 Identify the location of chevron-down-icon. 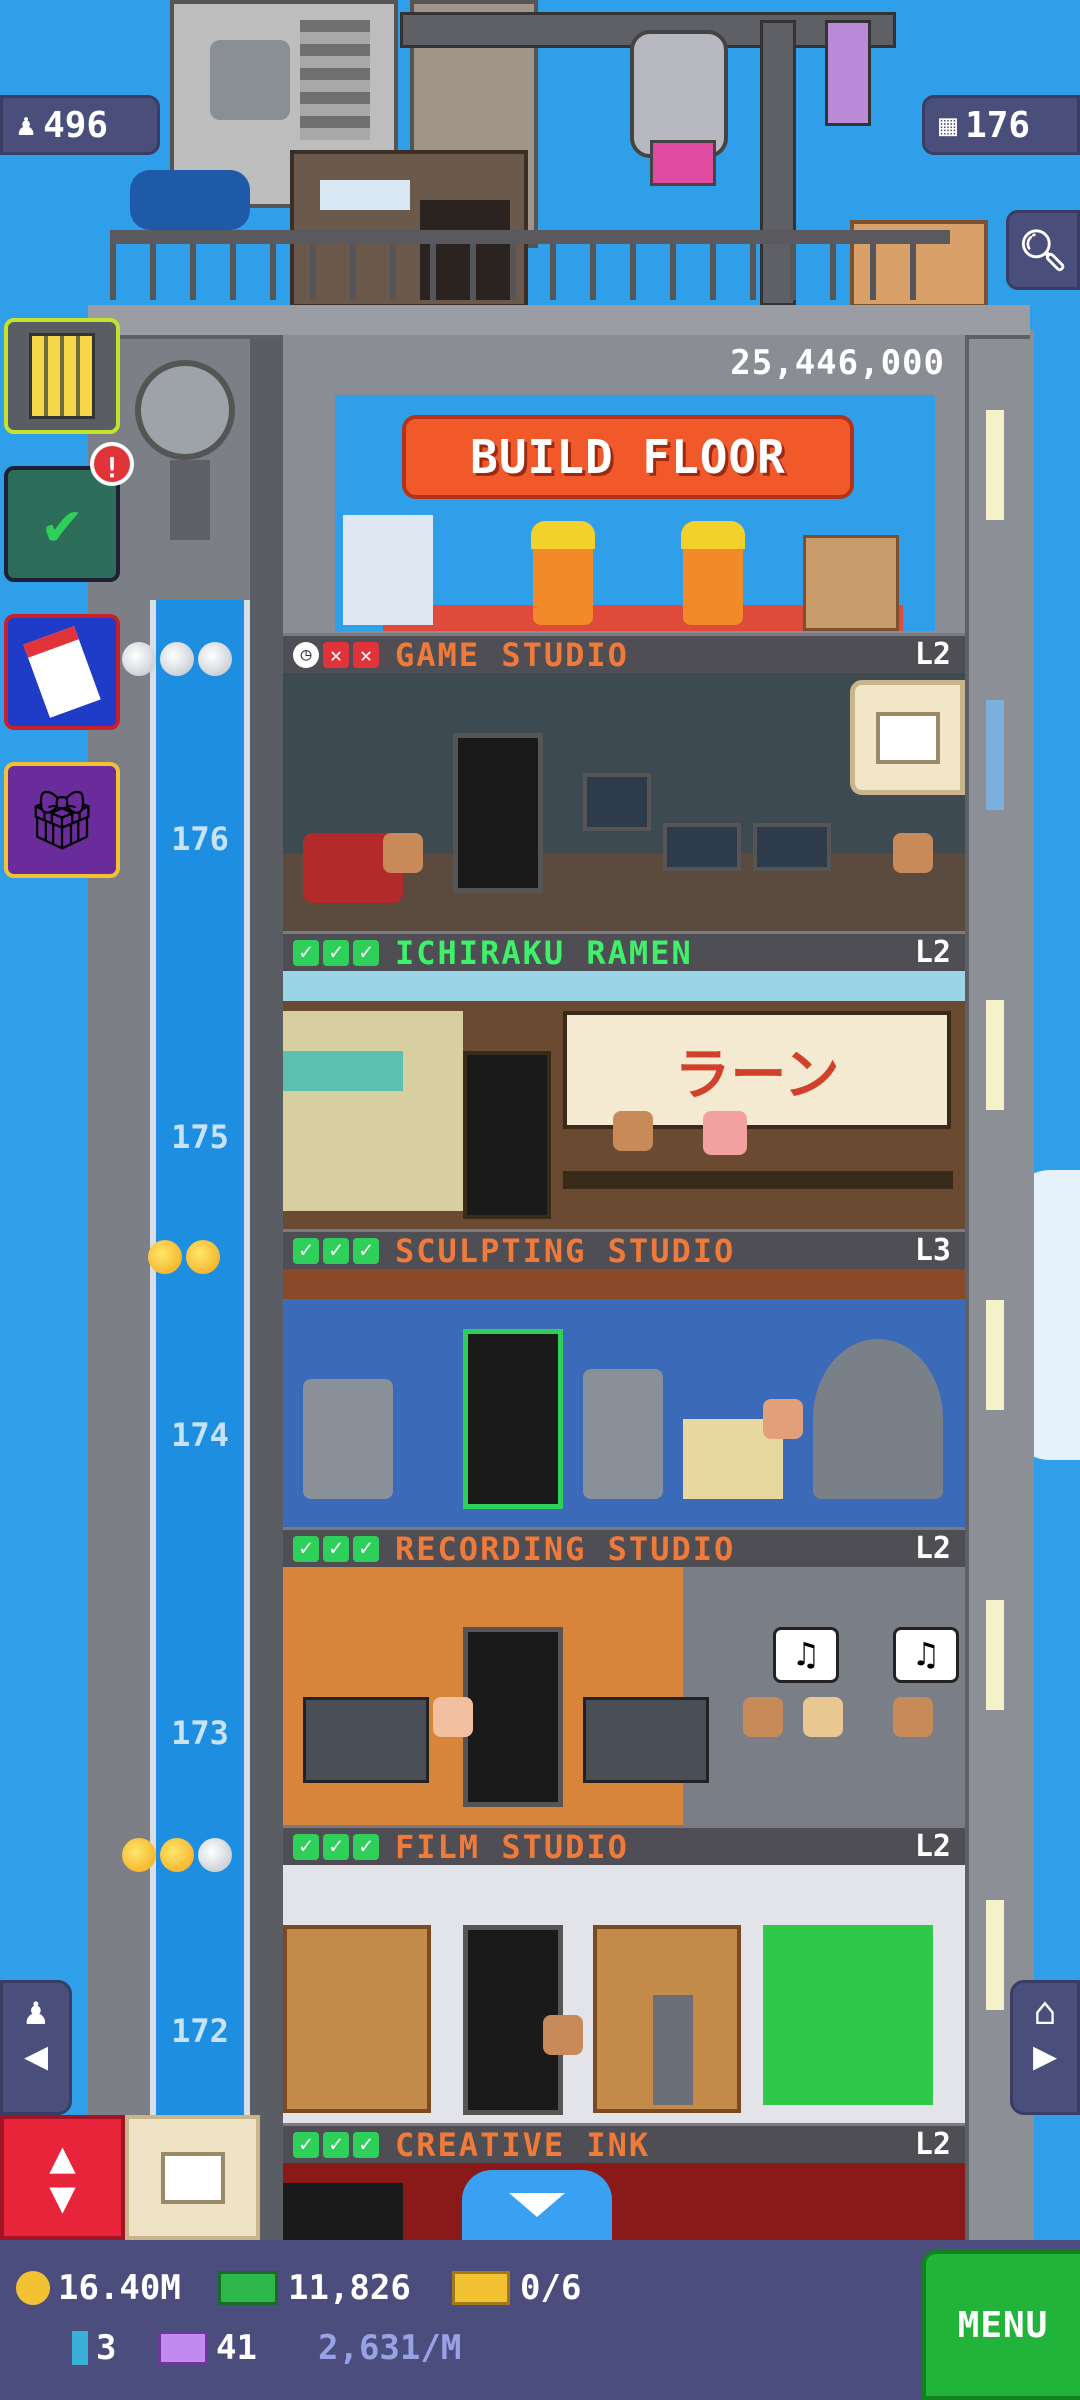
(537, 2205).